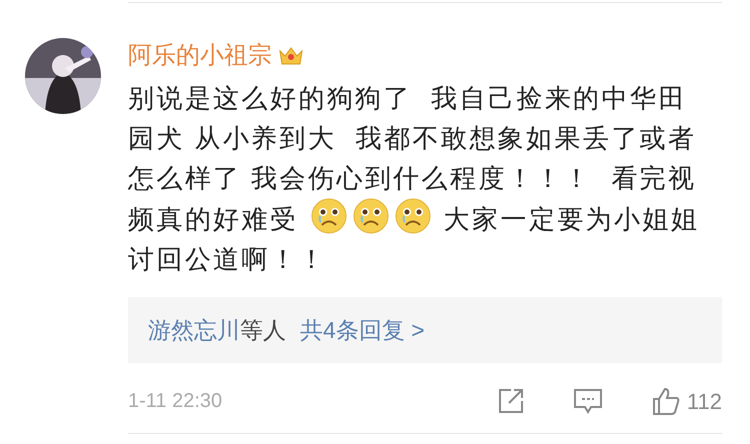  Describe the element at coordinates (362, 330) in the screenshot. I see `replies-link: 共4条回复 >` at that location.